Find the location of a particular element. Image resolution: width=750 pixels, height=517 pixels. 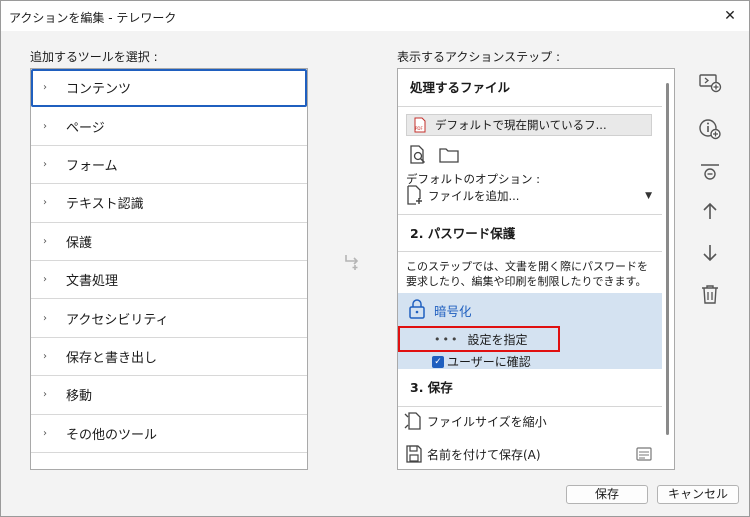

tool-item-ocr: › テキスト認識 is located at coordinates (169, 203).